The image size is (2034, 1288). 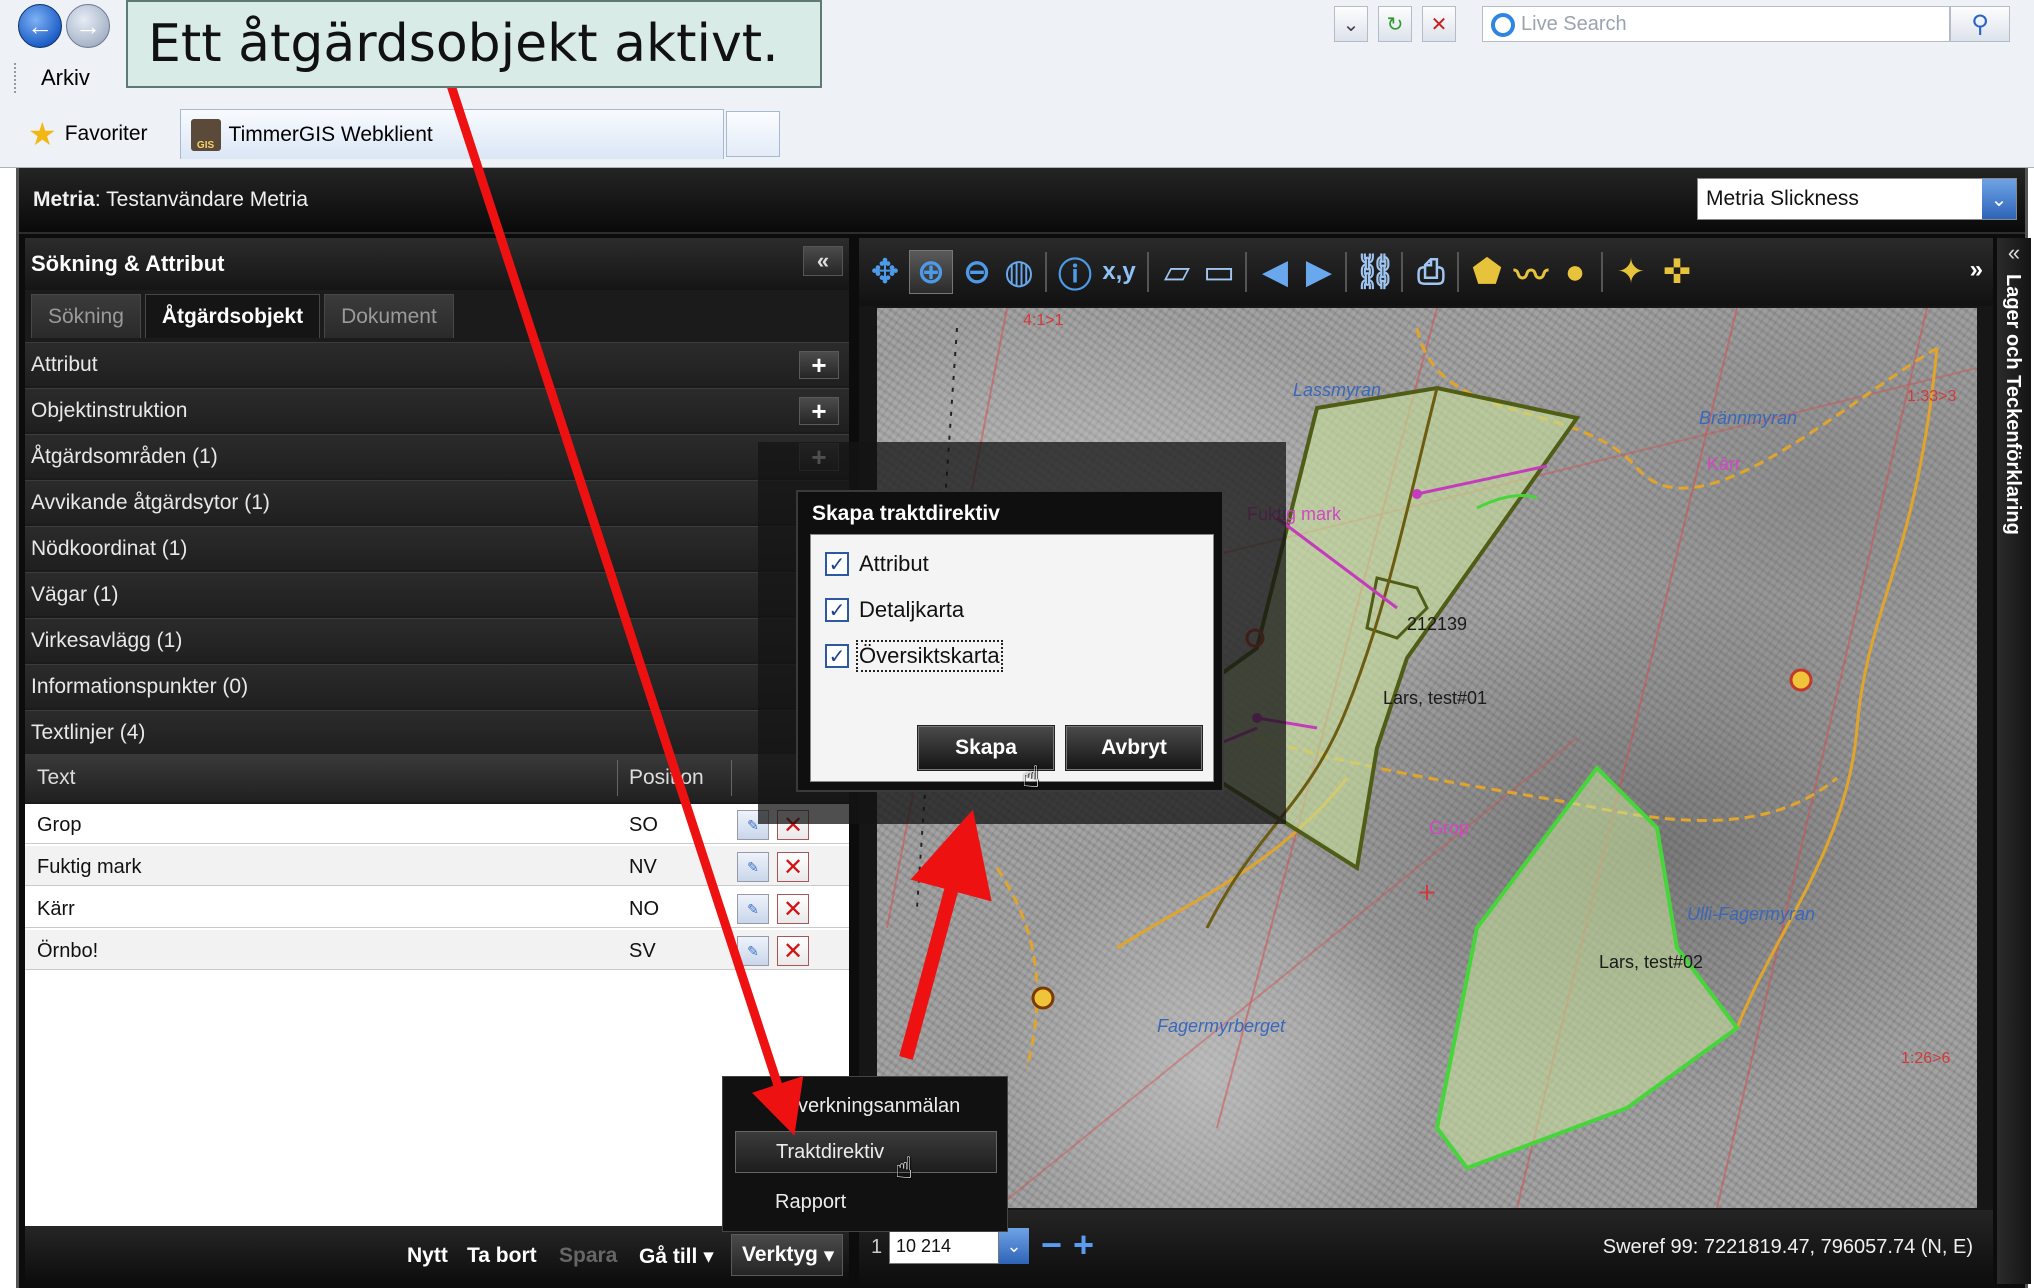 I want to click on column-header-text: Text, so click(x=56, y=778).